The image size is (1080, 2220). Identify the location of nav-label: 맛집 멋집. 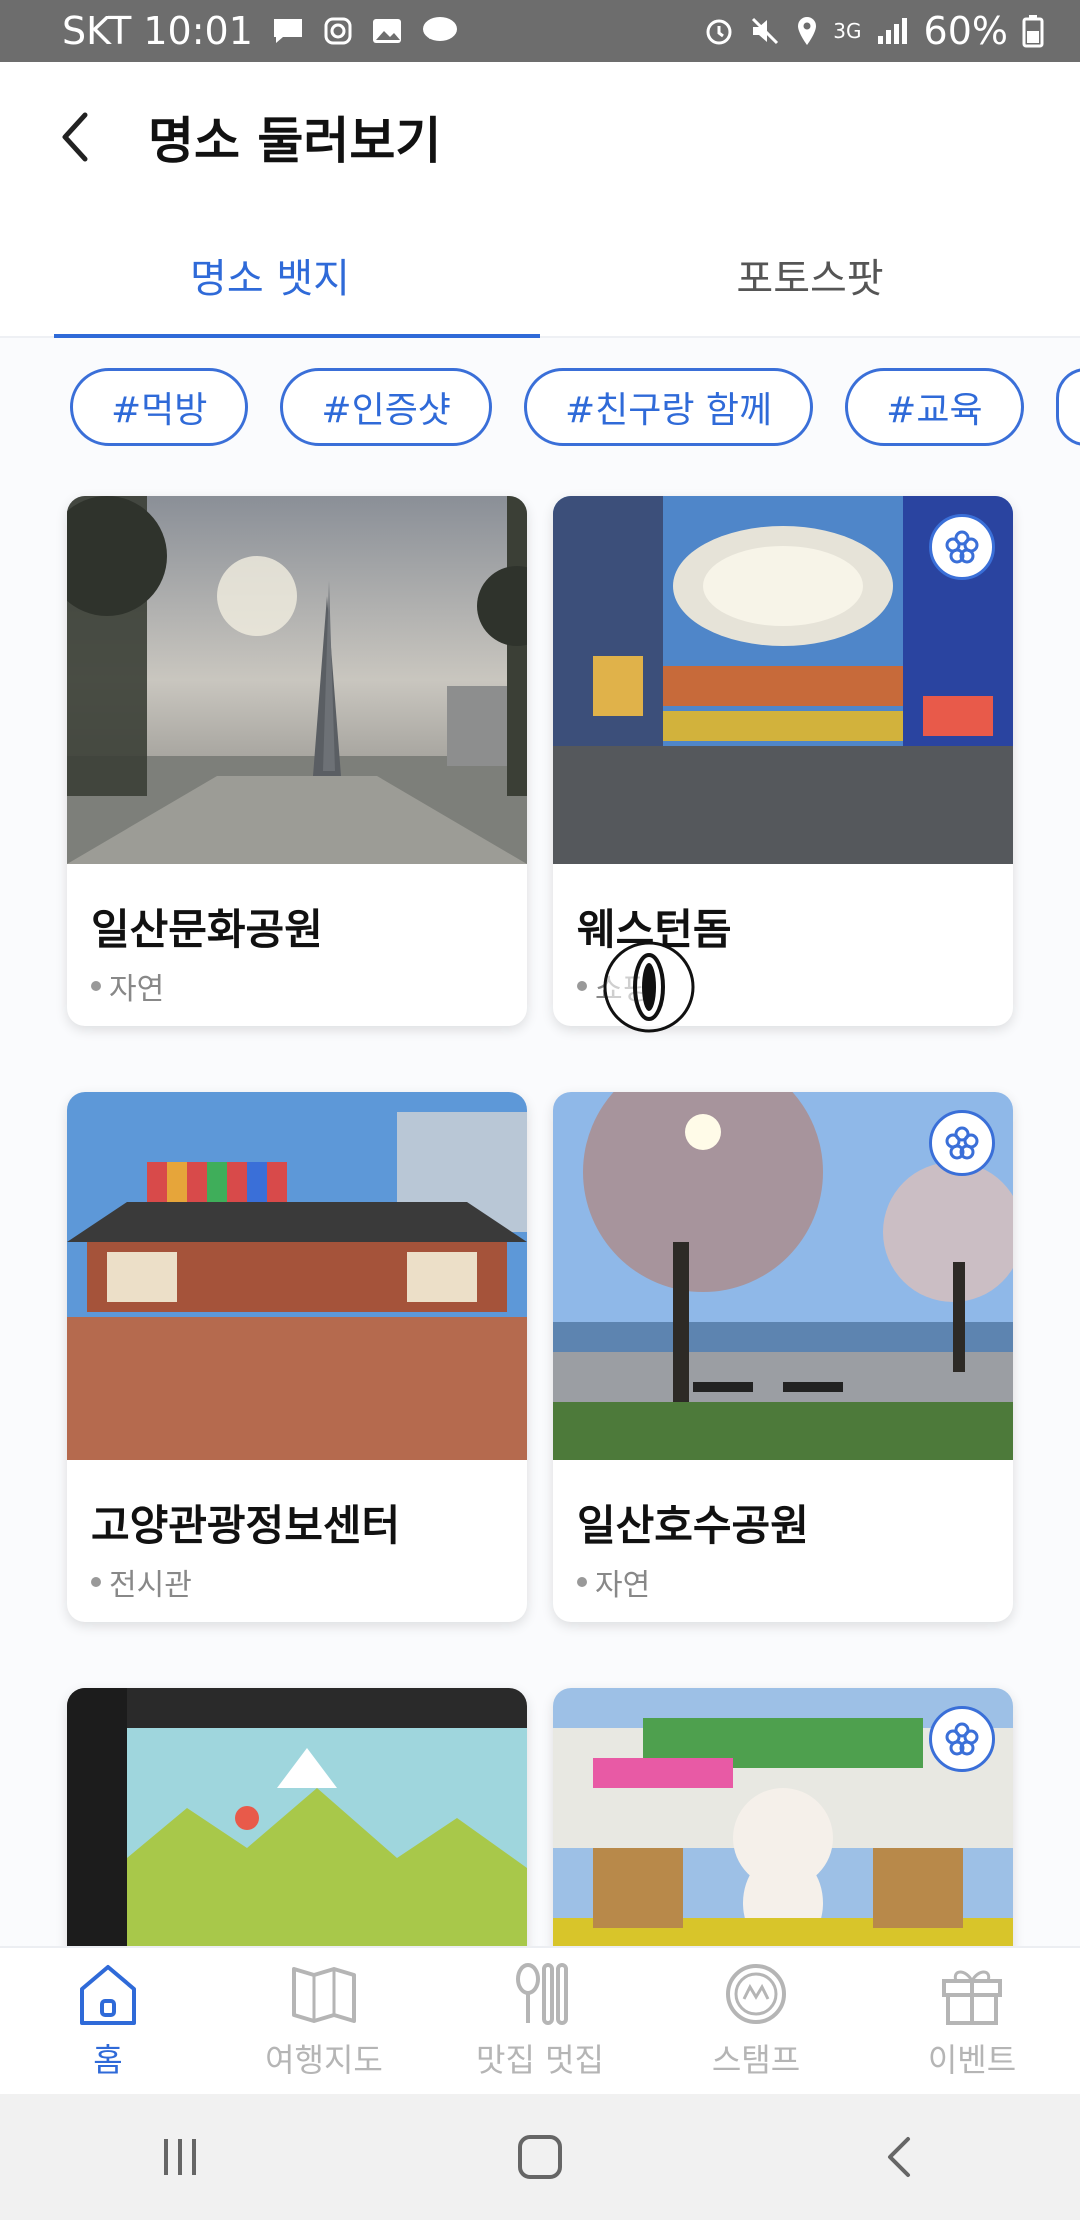
(540, 2060).